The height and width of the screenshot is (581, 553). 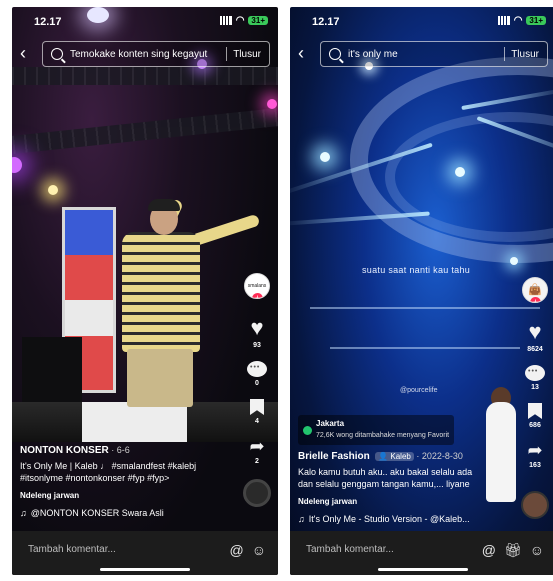 I want to click on search-row: ‹ it's only me Tlusur, so click(x=421, y=54).